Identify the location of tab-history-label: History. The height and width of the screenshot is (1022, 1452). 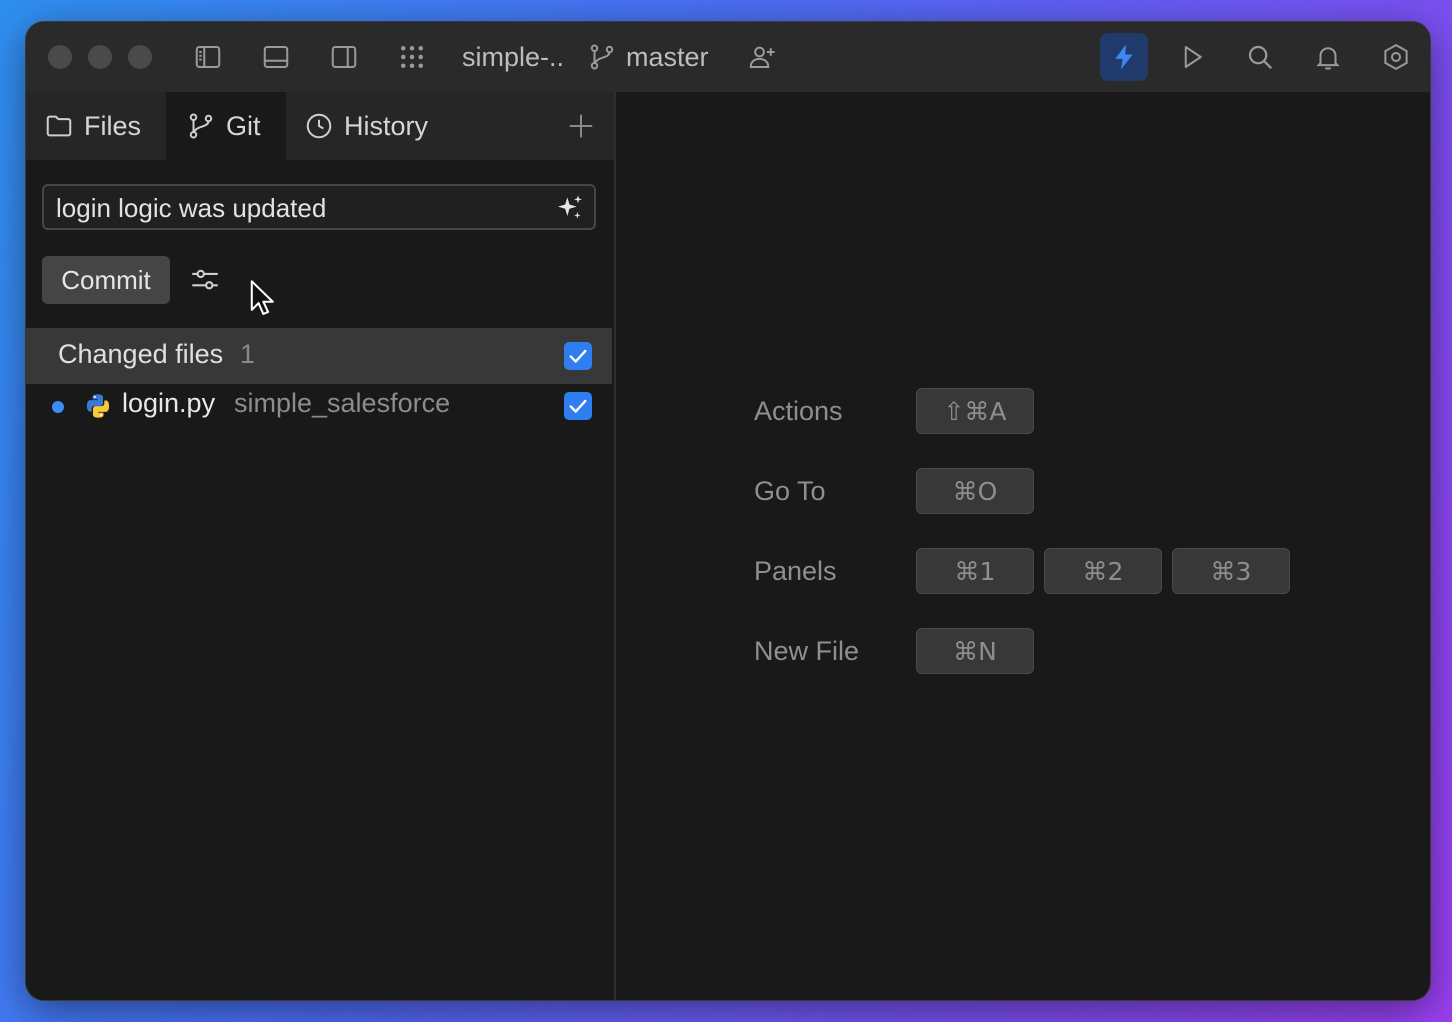
(386, 125).